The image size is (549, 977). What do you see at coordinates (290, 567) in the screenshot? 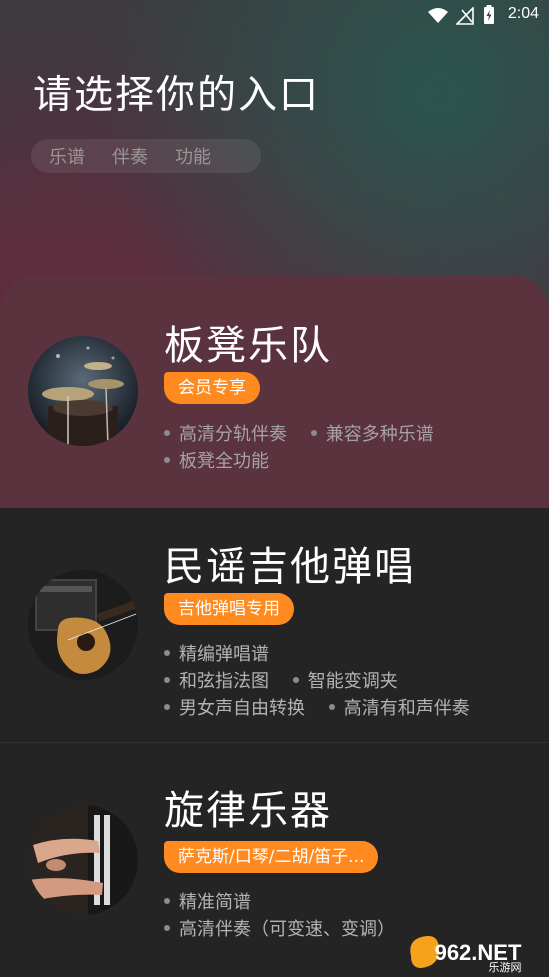
I see `card-title-folk-guitar: 民谣吉他弹唱` at bounding box center [290, 567].